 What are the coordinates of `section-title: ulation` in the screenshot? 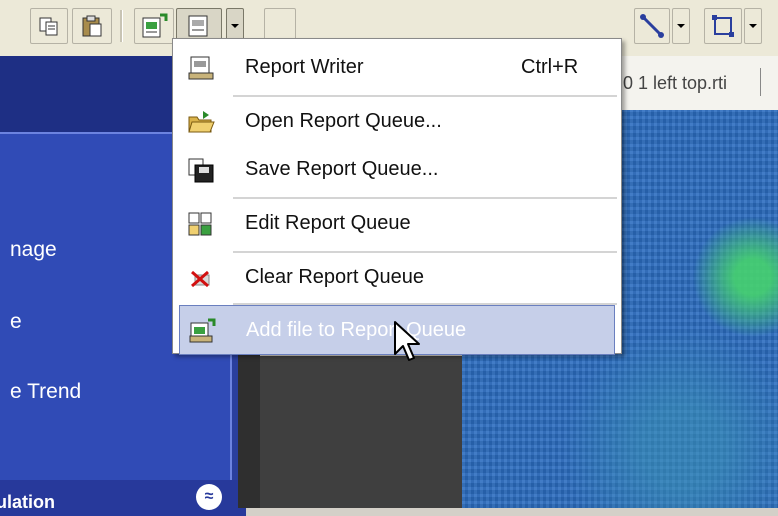 It's located at (27, 502).